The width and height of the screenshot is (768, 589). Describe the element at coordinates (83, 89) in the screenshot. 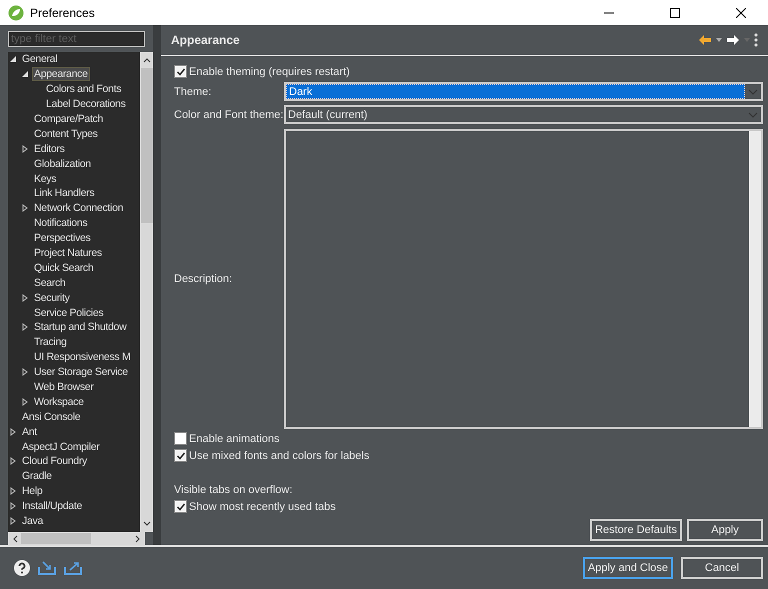

I see `tree-item: Colors and Fonts` at that location.